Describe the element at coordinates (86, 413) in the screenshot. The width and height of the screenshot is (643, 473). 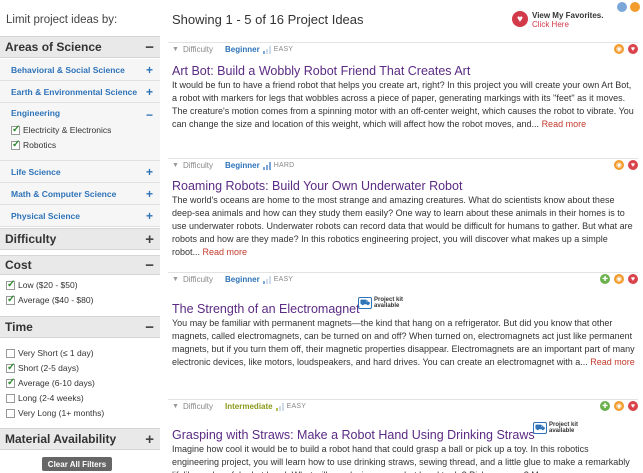
I see `option-time-very-long: Very Long (1+ months)` at that location.